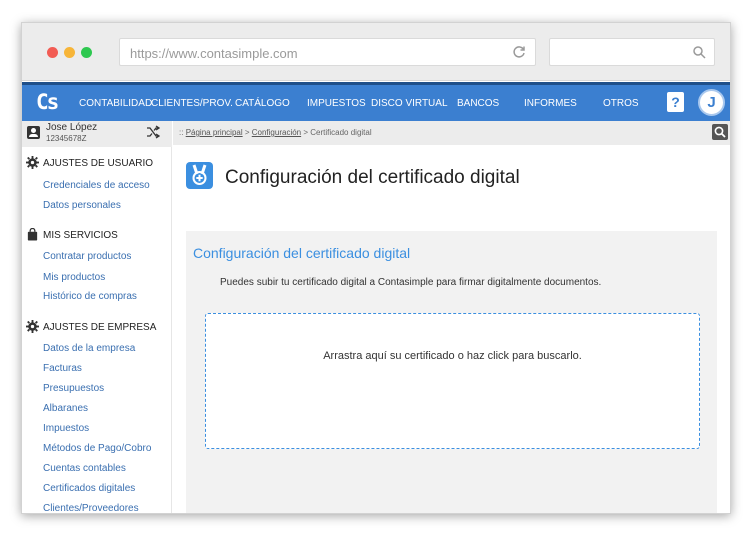 The image size is (750, 539). I want to click on browser-chrome: https://www.contasimple.com, so click(376, 52).